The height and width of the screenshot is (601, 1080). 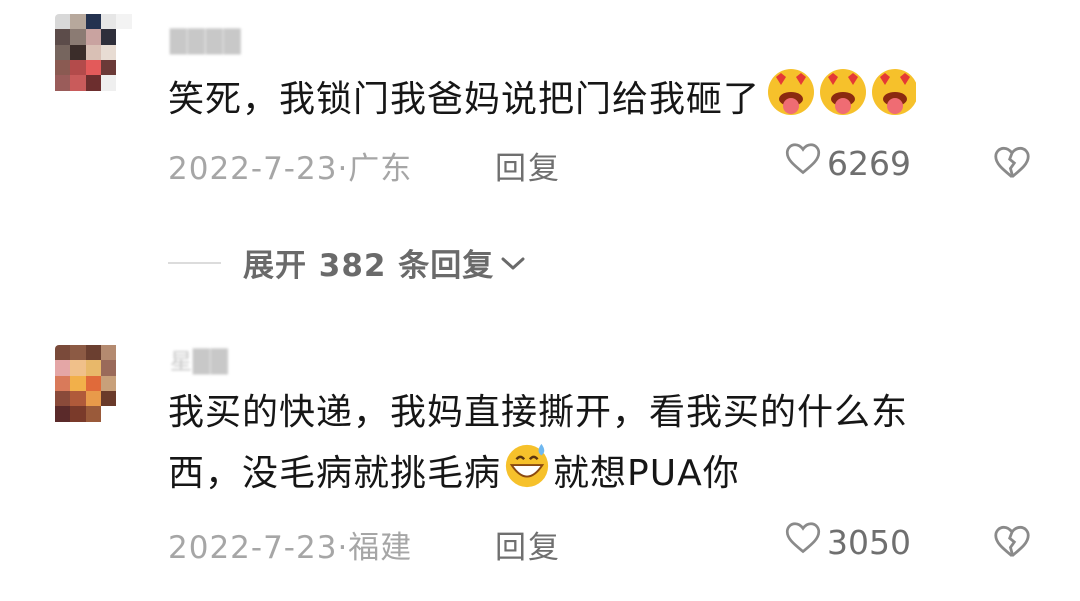 I want to click on expand-replies-button: 展开 382 条回复, so click(x=347, y=262).